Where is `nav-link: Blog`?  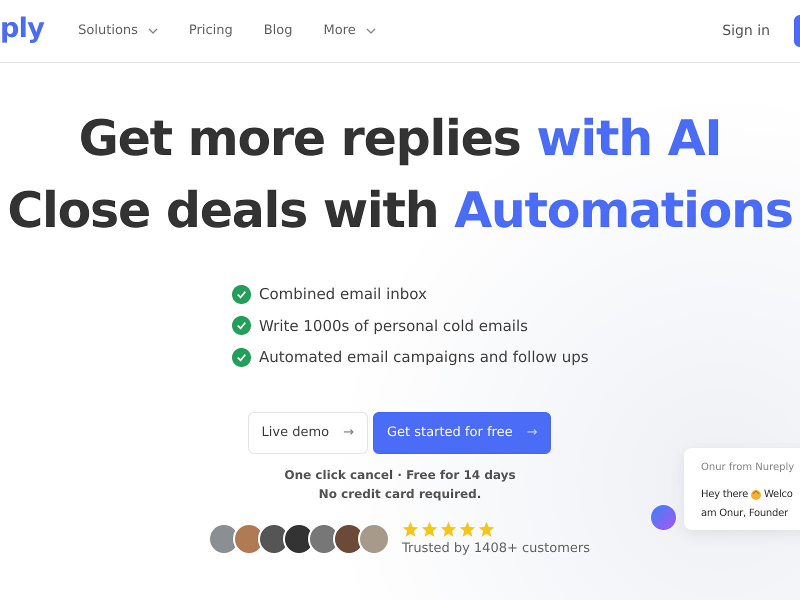 nav-link: Blog is located at coordinates (278, 31).